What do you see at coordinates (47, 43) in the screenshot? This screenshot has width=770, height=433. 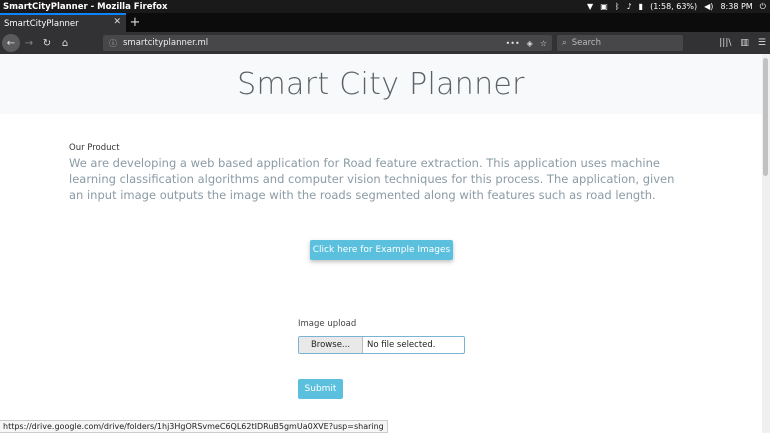 I see `reload-icon: ↻` at bounding box center [47, 43].